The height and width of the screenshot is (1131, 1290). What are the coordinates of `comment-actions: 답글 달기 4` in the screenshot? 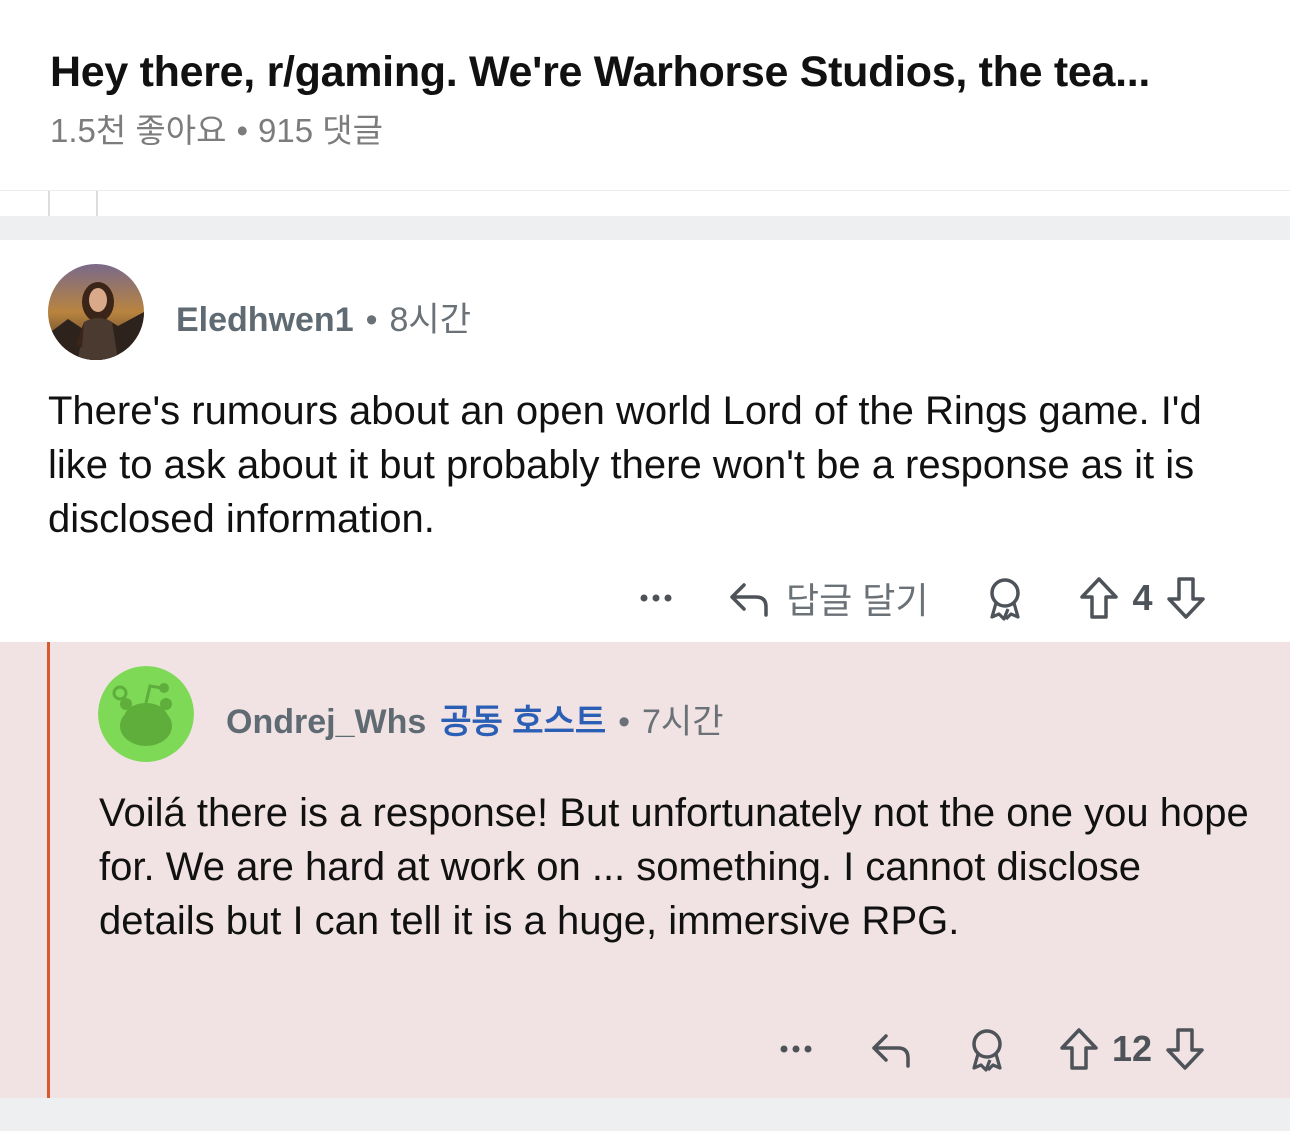 It's located at (921, 598).